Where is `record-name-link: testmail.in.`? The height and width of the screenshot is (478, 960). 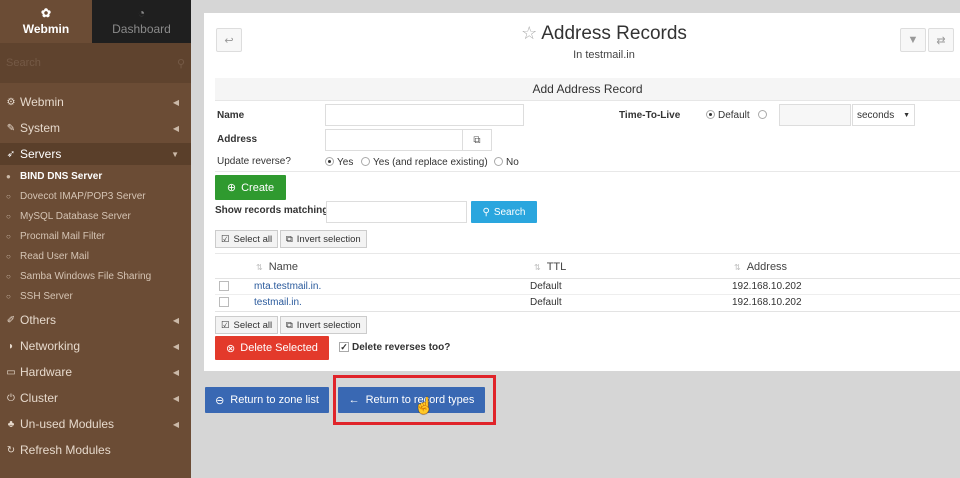
record-name-link: testmail.in. is located at coordinates (278, 302).